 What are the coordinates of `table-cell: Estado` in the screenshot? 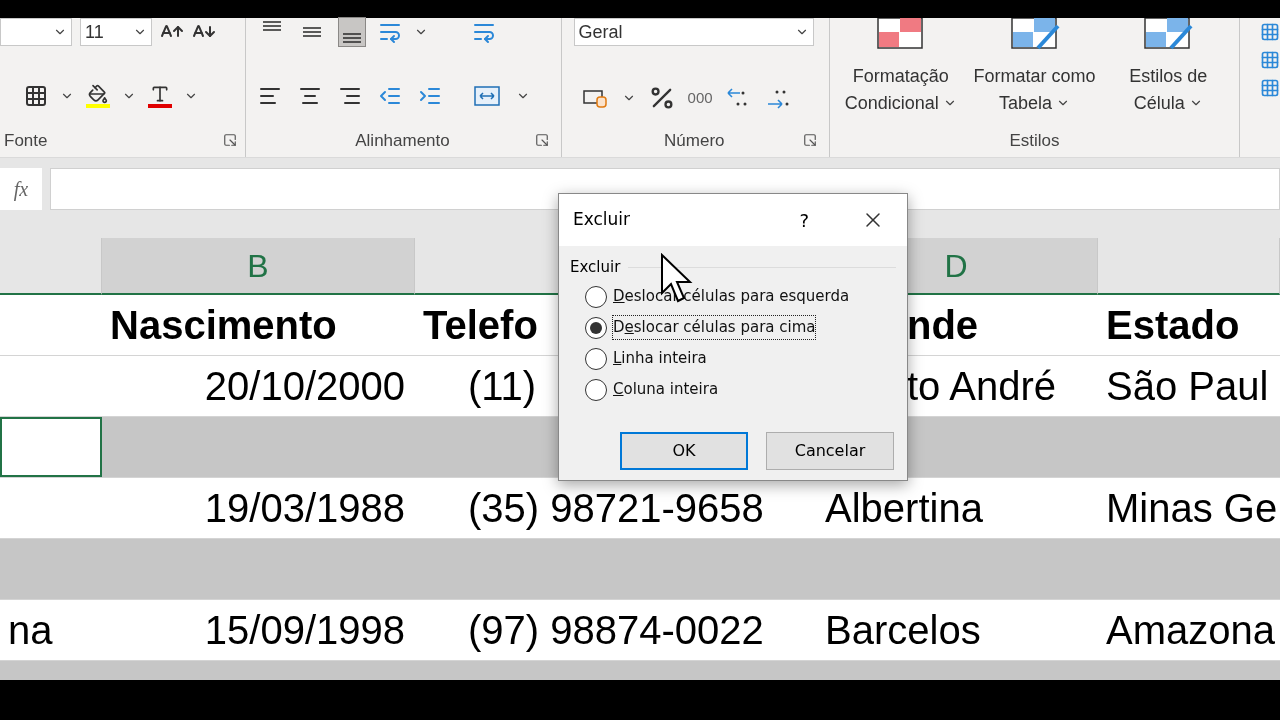 It's located at (1189, 325).